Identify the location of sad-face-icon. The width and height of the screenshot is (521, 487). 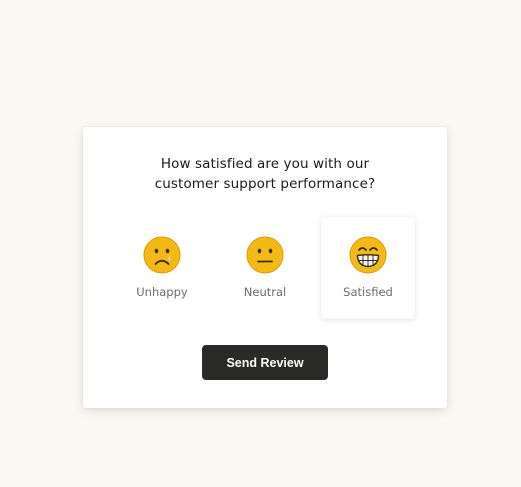
(162, 255).